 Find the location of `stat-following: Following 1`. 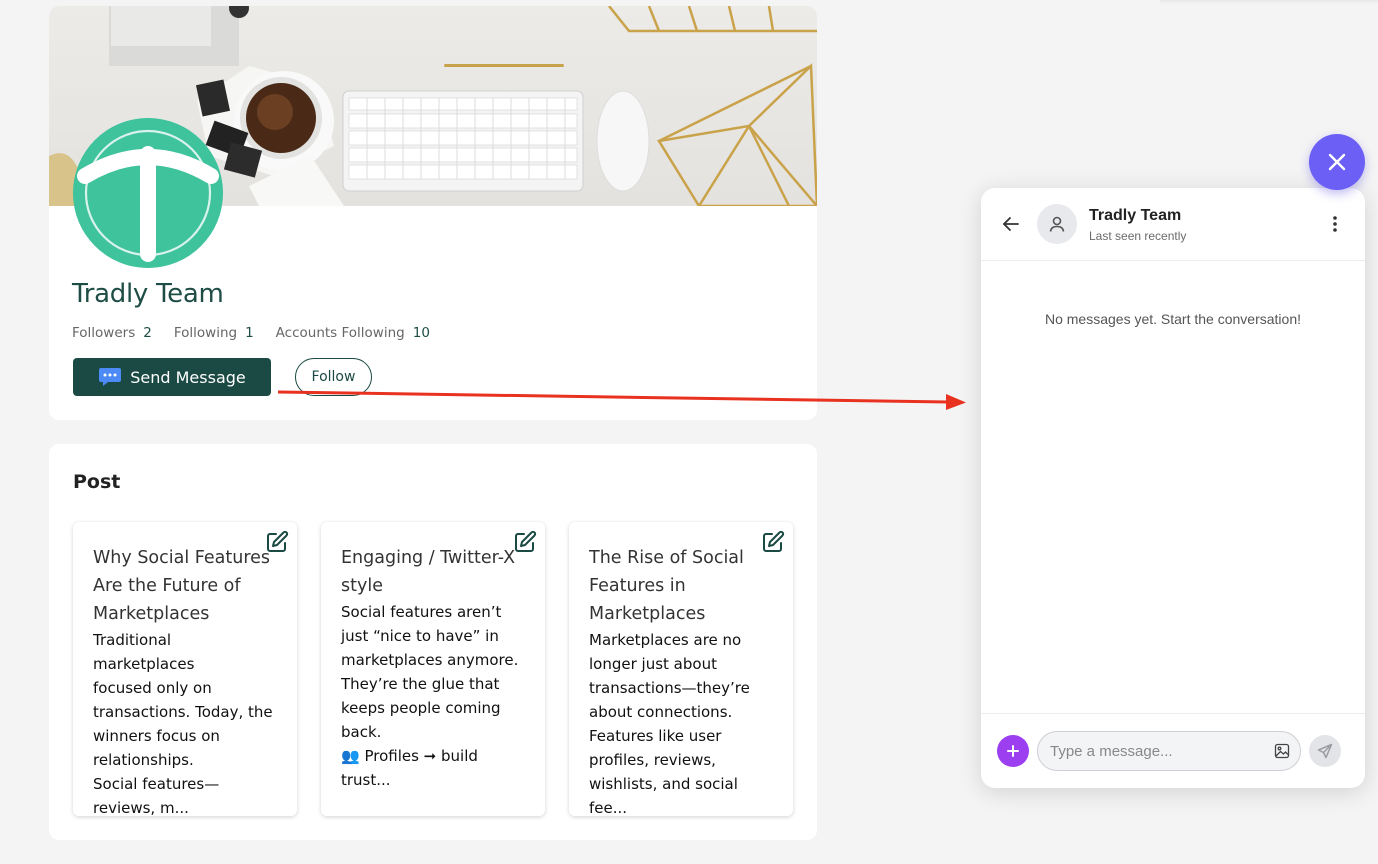

stat-following: Following 1 is located at coordinates (214, 333).